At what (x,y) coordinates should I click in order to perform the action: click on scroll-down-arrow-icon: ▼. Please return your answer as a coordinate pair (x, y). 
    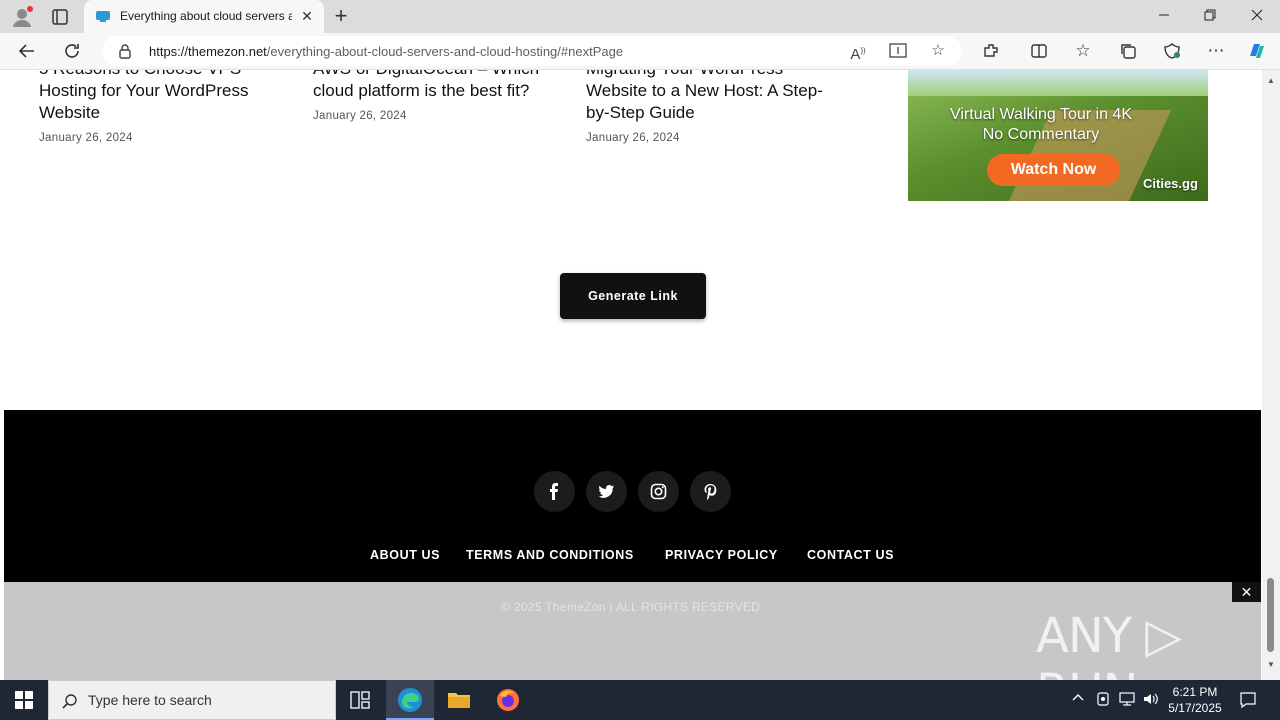
    Looking at the image, I should click on (1271, 665).